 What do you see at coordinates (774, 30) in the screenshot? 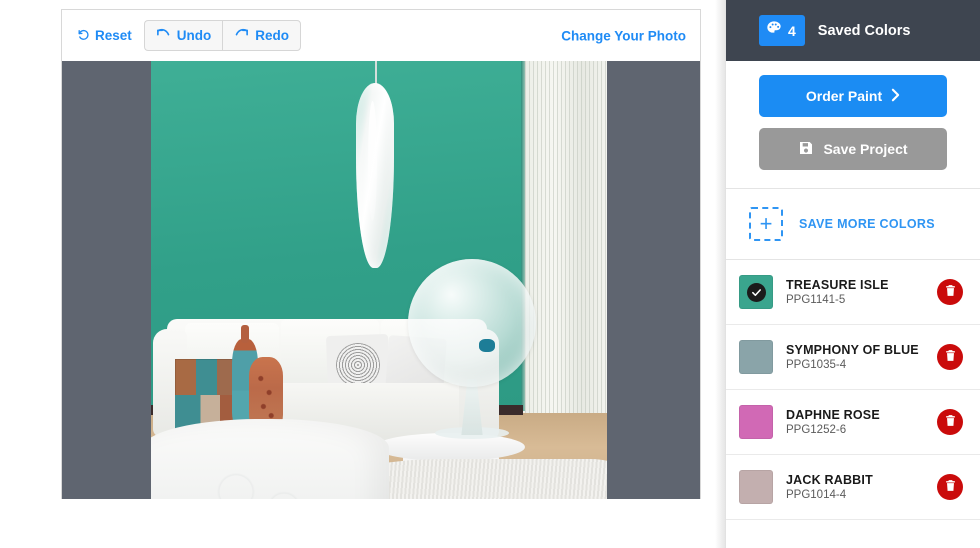
I see `palette-icon` at bounding box center [774, 30].